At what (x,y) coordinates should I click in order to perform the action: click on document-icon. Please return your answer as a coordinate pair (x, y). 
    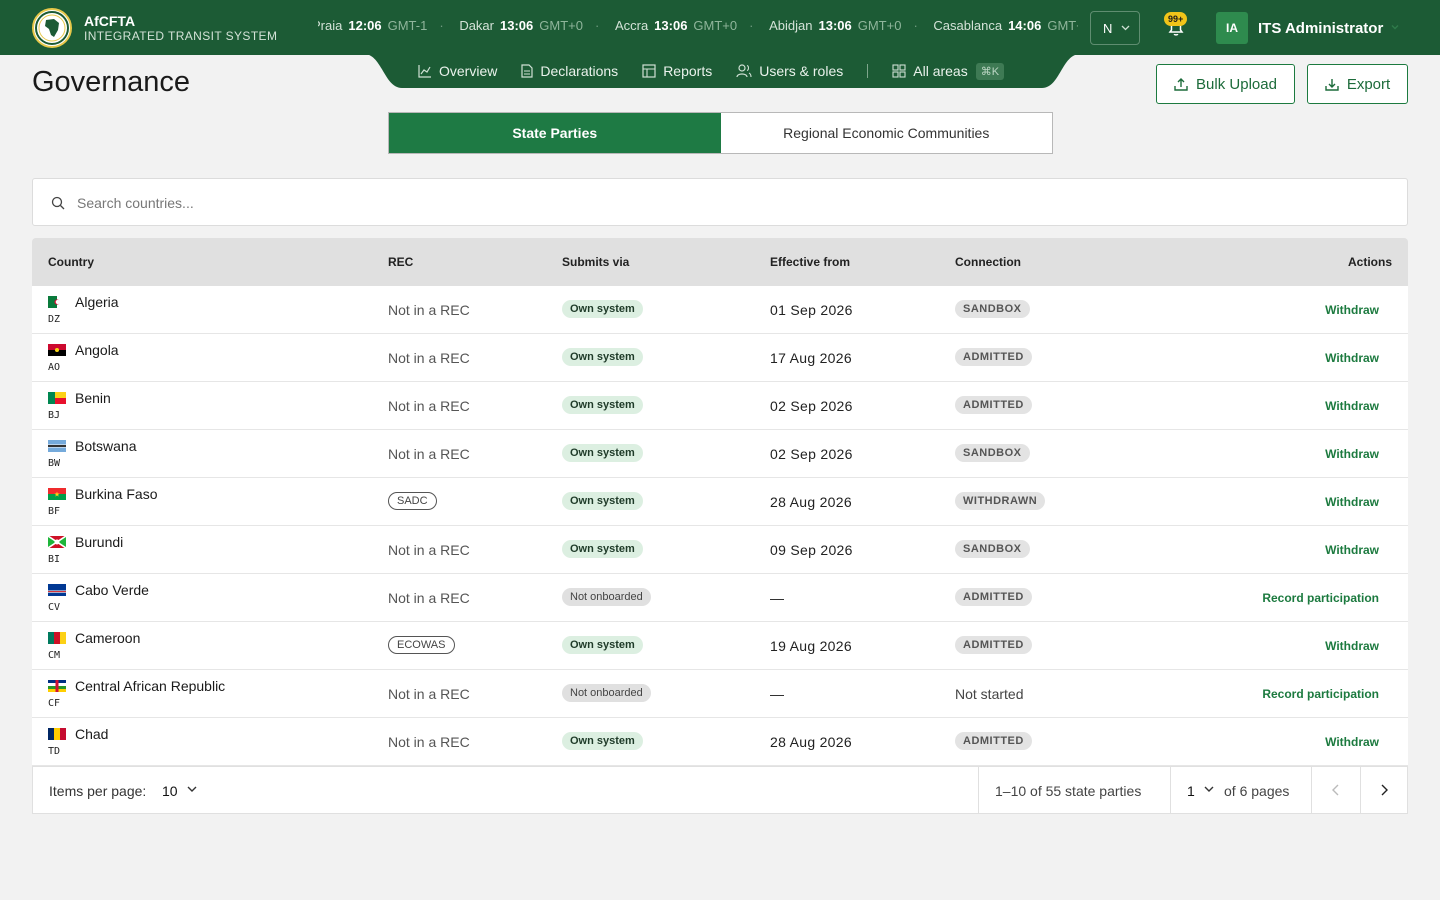
    Looking at the image, I should click on (527, 71).